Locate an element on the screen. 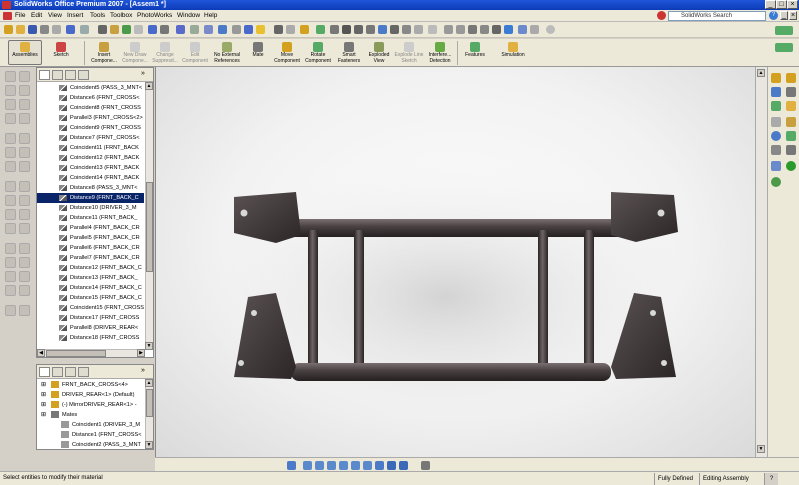 The height and width of the screenshot is (485, 799). component-tree-item: ⊞ (-) MirrorDRIVER_REAR<1> - is located at coordinates (90, 405).